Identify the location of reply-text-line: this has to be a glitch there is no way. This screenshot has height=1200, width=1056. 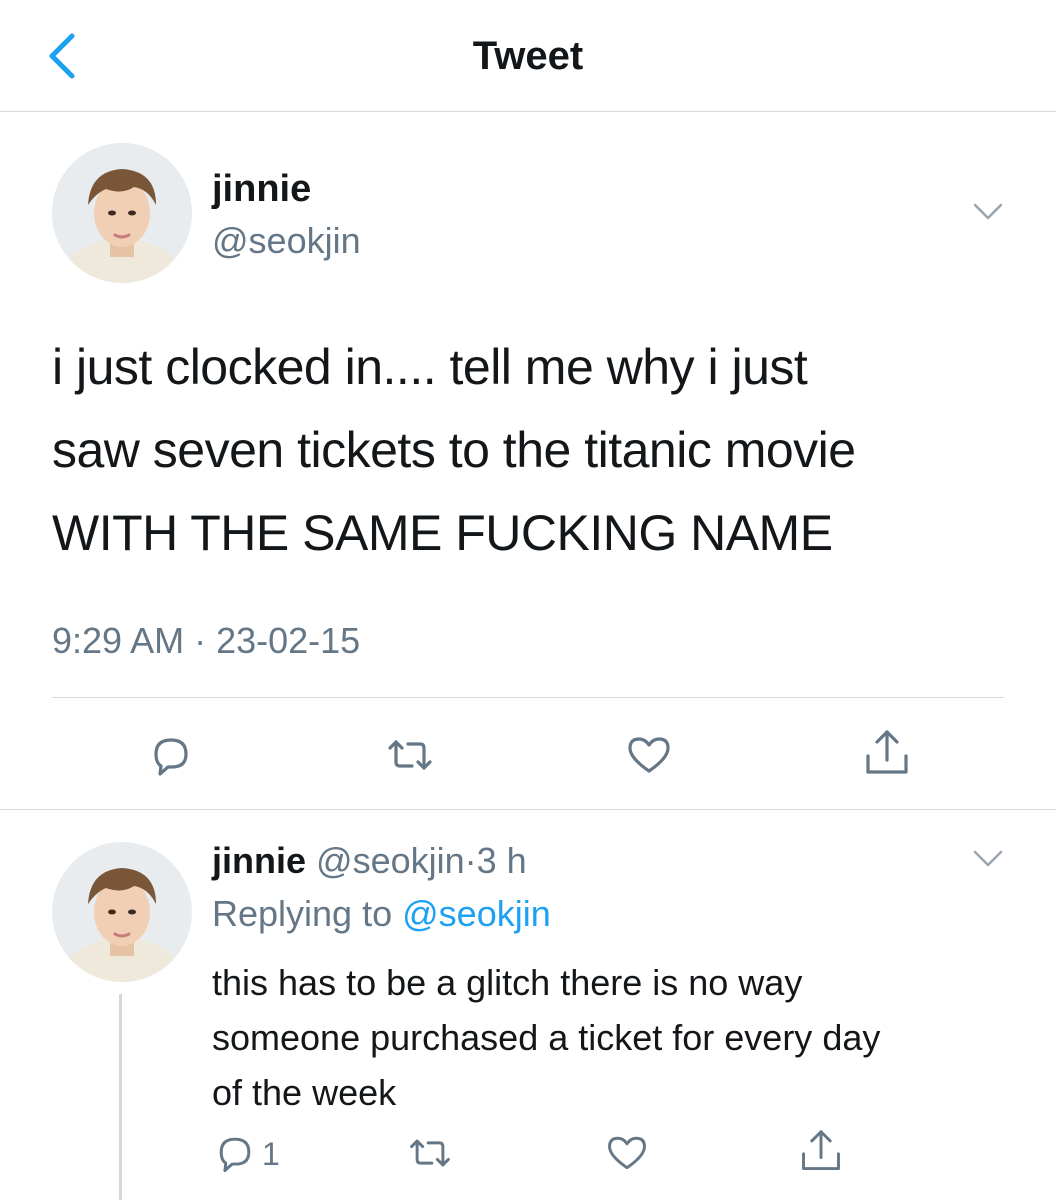
(507, 982).